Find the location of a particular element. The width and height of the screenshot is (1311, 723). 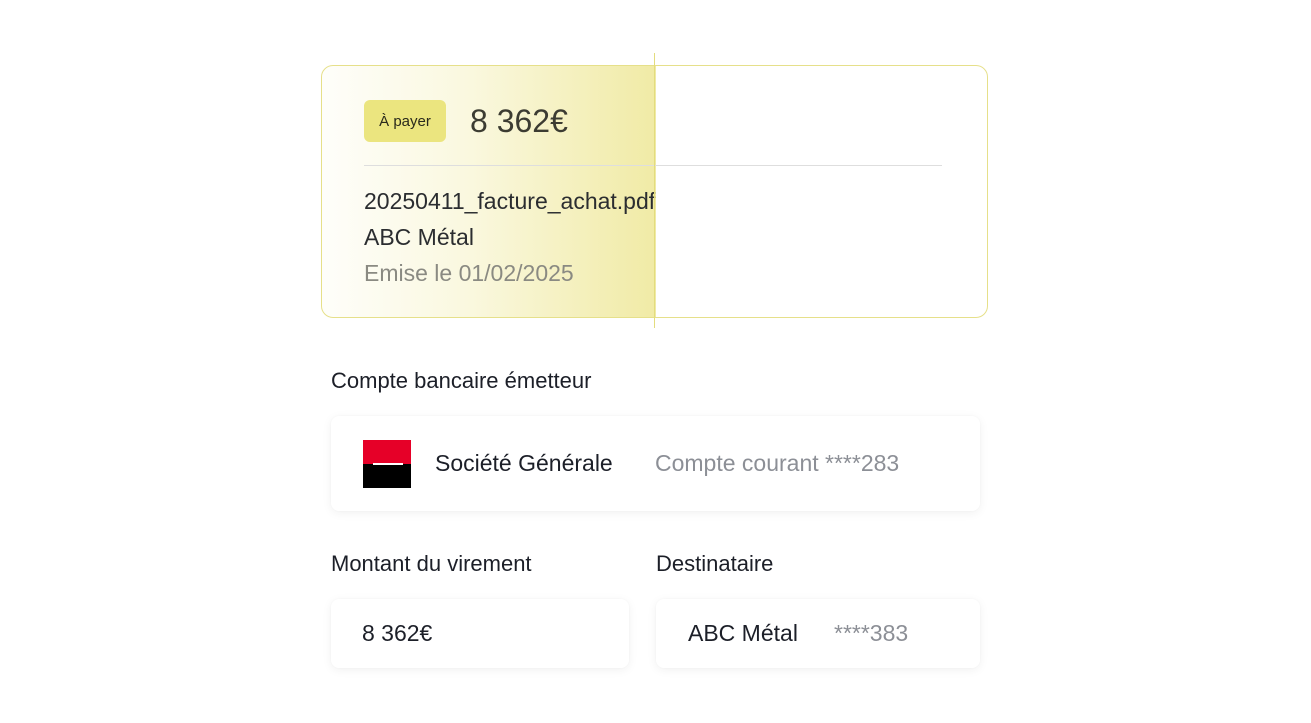

recipient-account-mask: ****383 is located at coordinates (871, 633).